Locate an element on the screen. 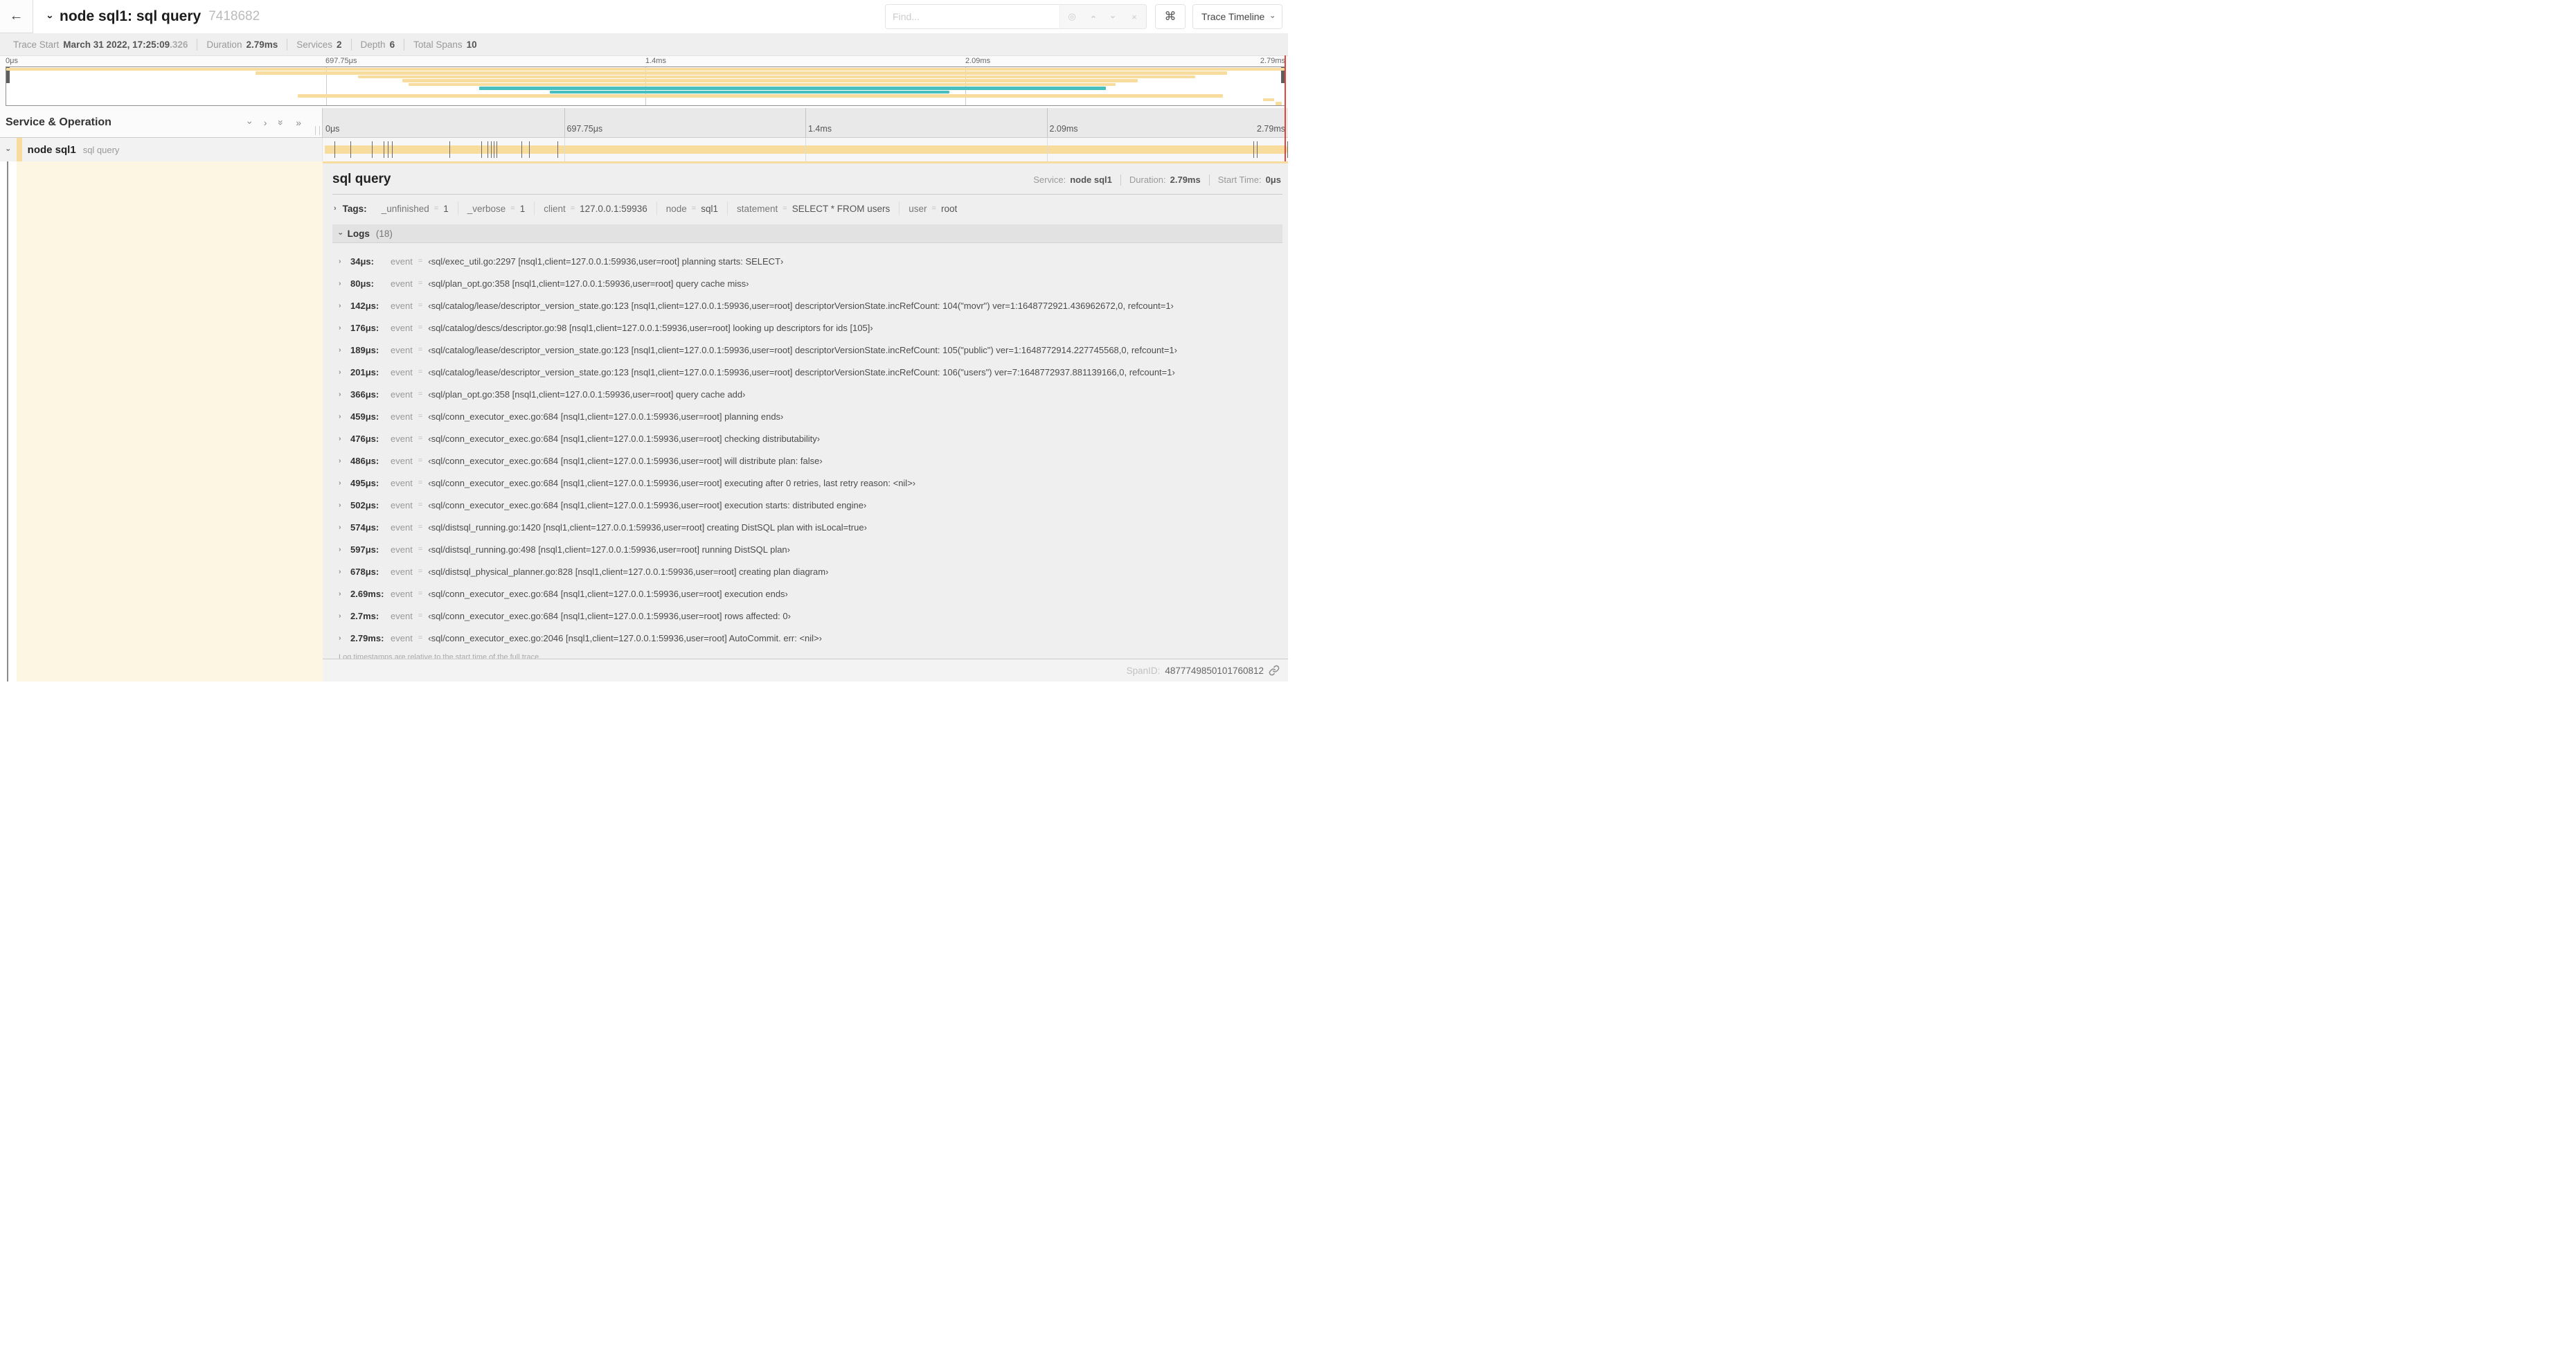  viewport-end-marker is located at coordinates (1286, 108).